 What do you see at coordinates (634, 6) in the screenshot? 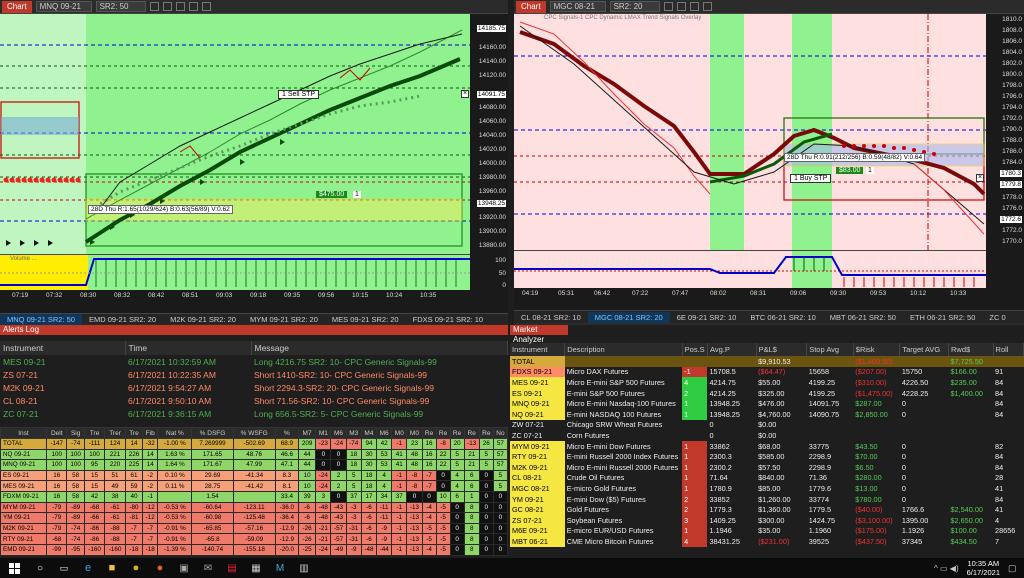
I see `right-timeframe-select: SR2: 20` at bounding box center [634, 6].